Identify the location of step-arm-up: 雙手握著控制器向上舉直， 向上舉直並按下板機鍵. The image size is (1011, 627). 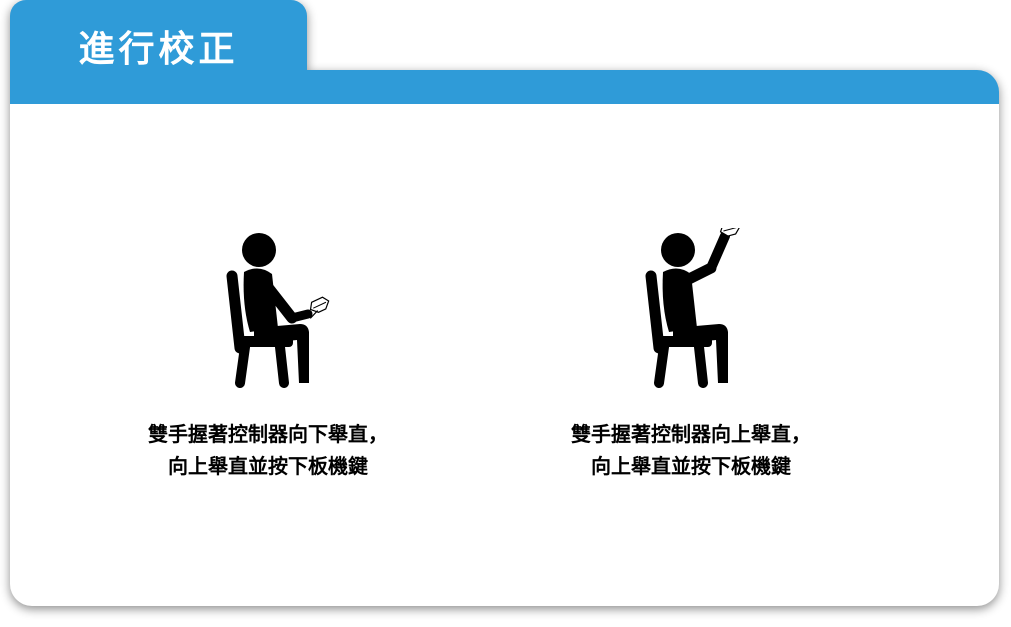
(691, 355).